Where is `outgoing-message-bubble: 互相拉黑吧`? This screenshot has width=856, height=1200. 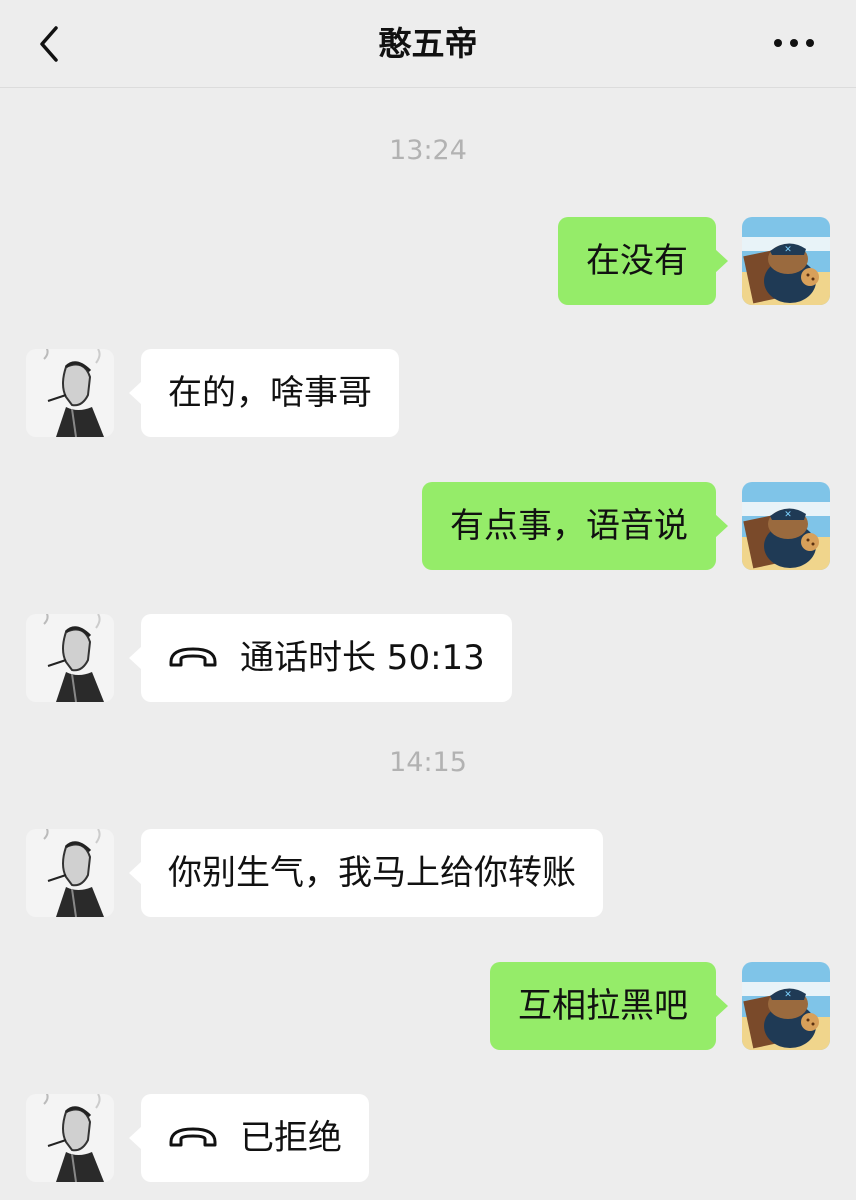
outgoing-message-bubble: 互相拉黑吧 is located at coordinates (609, 1006).